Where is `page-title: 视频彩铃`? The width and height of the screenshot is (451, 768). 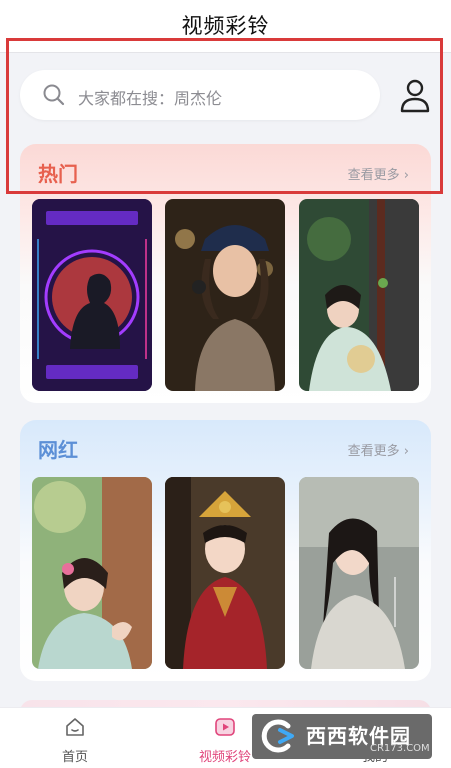
page-title: 视频彩铃 is located at coordinates (225, 26).